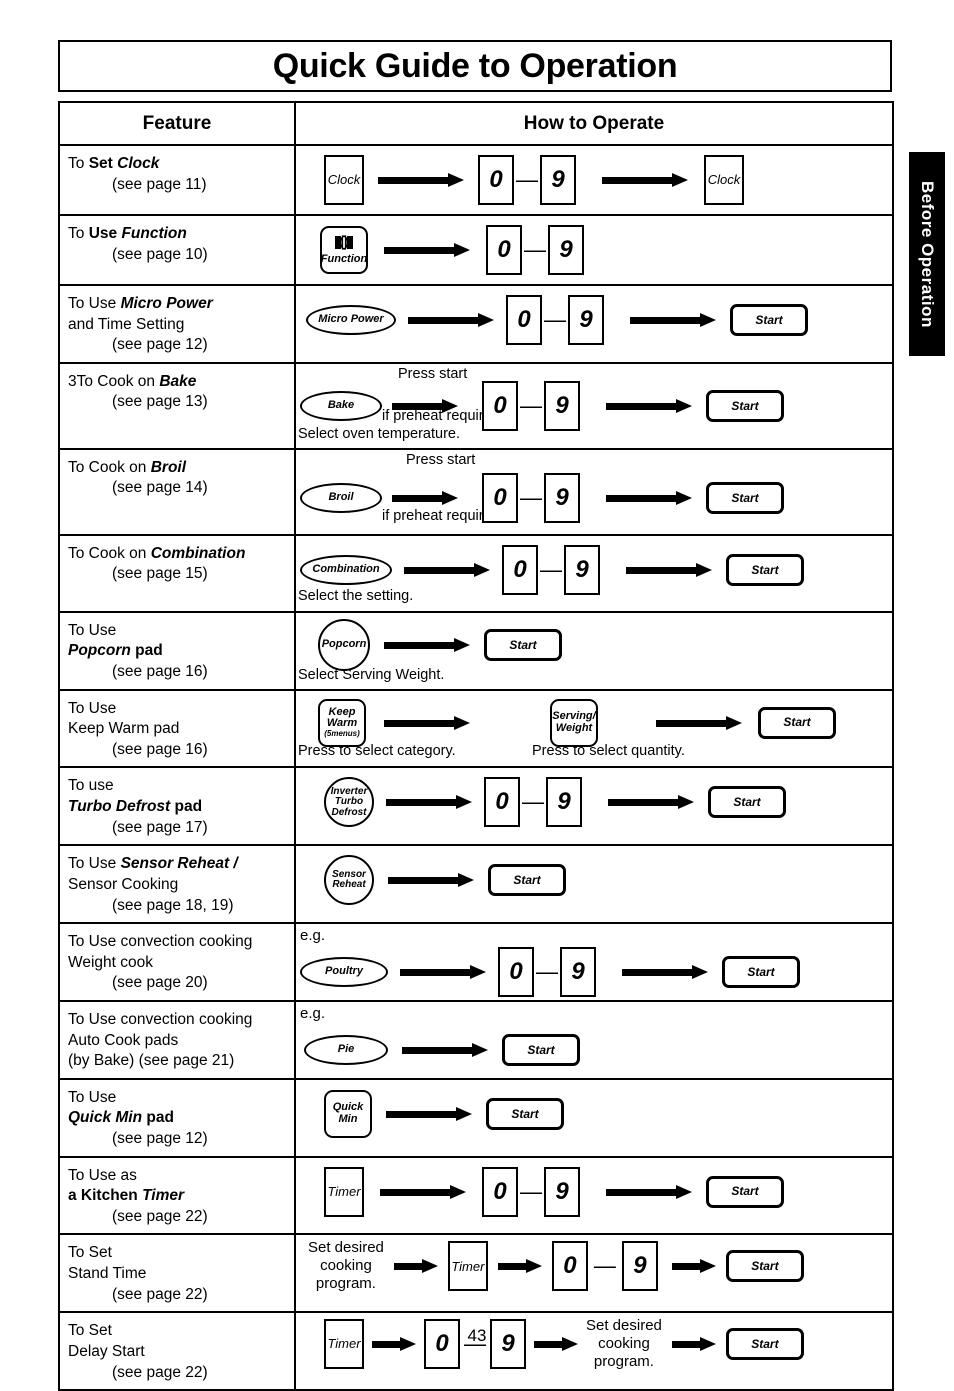  I want to click on serving-weight-pad: Serving/ Weight, so click(574, 722).